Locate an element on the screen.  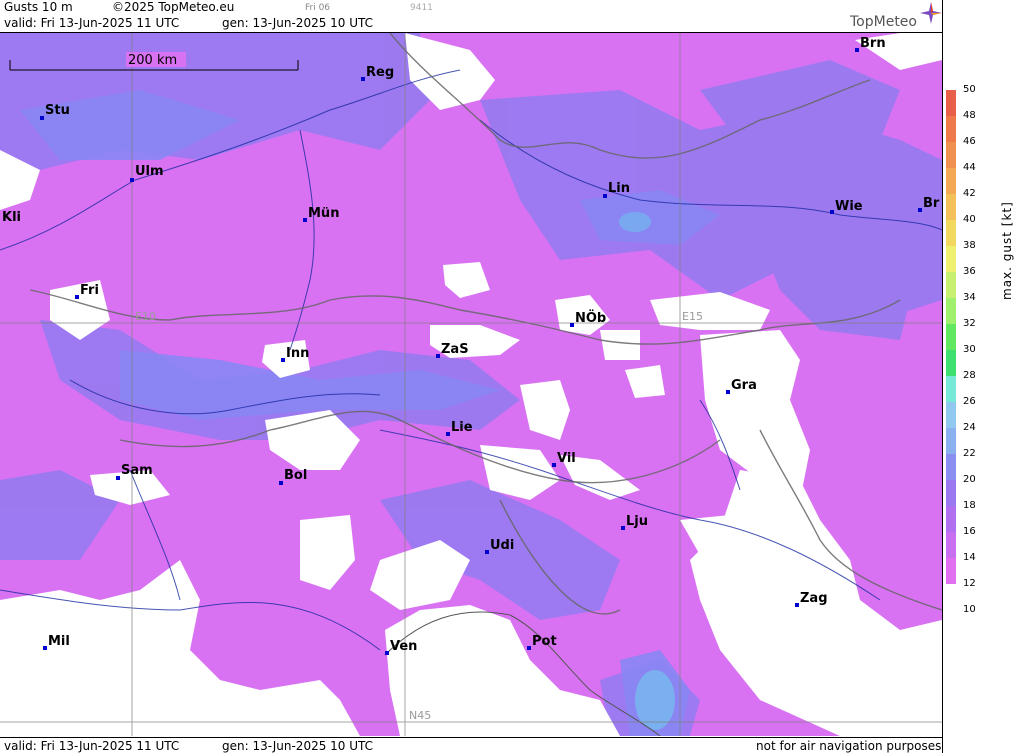
city-marker-zag is located at coordinates (797, 605).